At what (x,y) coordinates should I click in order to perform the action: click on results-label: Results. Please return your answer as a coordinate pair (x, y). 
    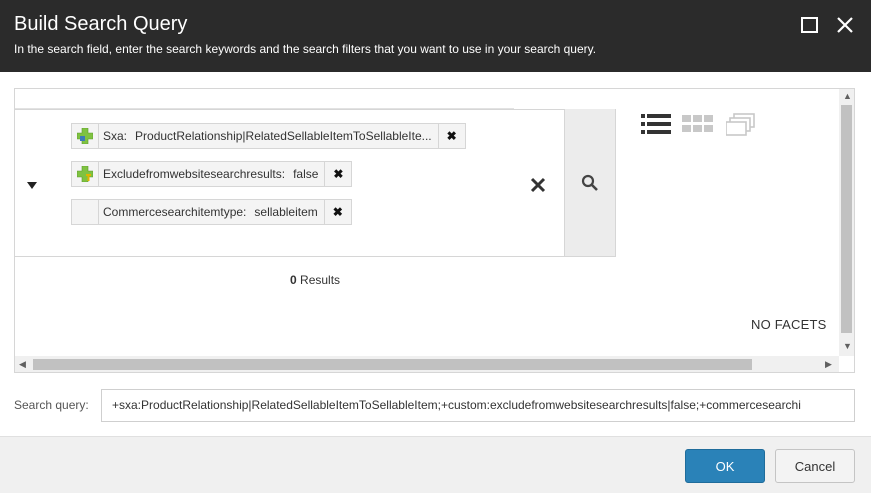
    Looking at the image, I should click on (320, 280).